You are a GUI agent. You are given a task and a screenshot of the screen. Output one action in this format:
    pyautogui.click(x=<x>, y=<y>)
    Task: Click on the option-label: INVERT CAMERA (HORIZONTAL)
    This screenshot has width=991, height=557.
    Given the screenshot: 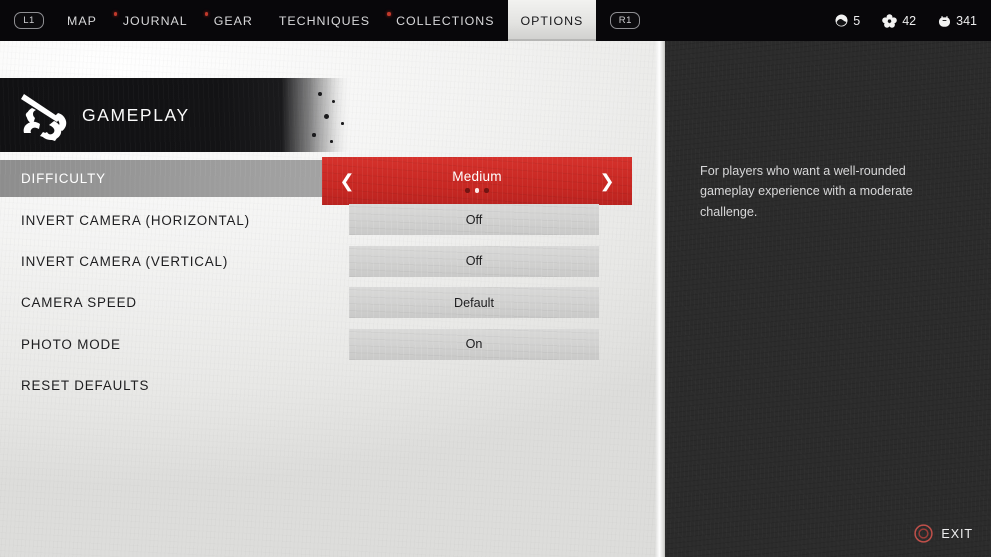 What is the action you would take?
    pyautogui.click(x=135, y=220)
    